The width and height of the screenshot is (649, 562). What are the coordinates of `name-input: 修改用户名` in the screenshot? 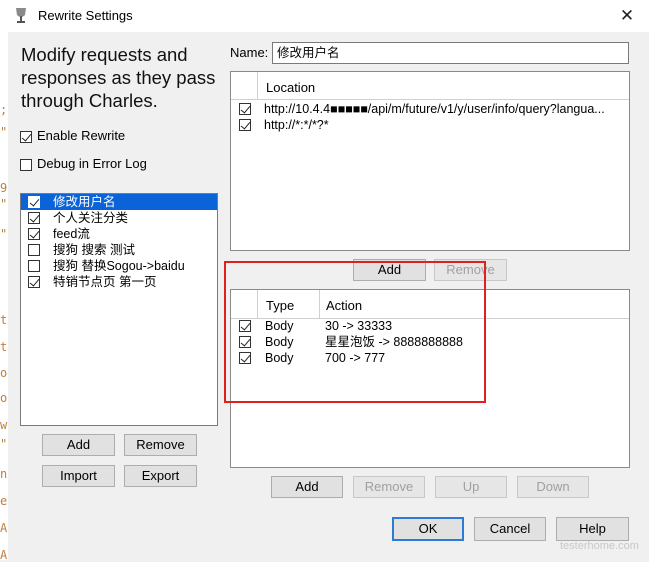 It's located at (450, 53).